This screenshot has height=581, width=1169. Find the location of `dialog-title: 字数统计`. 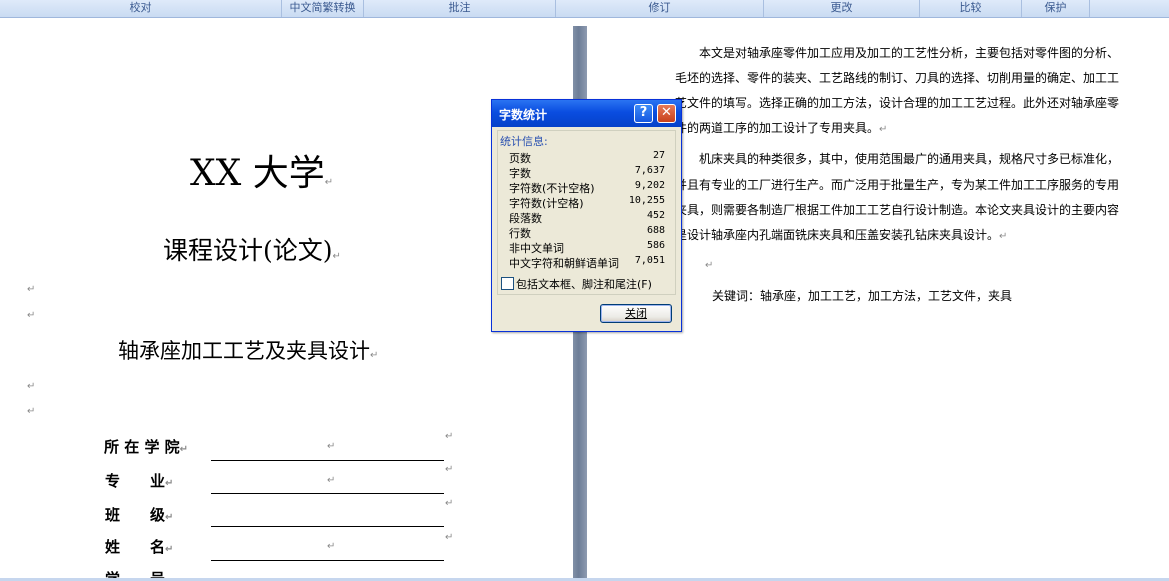

dialog-title: 字数统计 is located at coordinates (523, 115).